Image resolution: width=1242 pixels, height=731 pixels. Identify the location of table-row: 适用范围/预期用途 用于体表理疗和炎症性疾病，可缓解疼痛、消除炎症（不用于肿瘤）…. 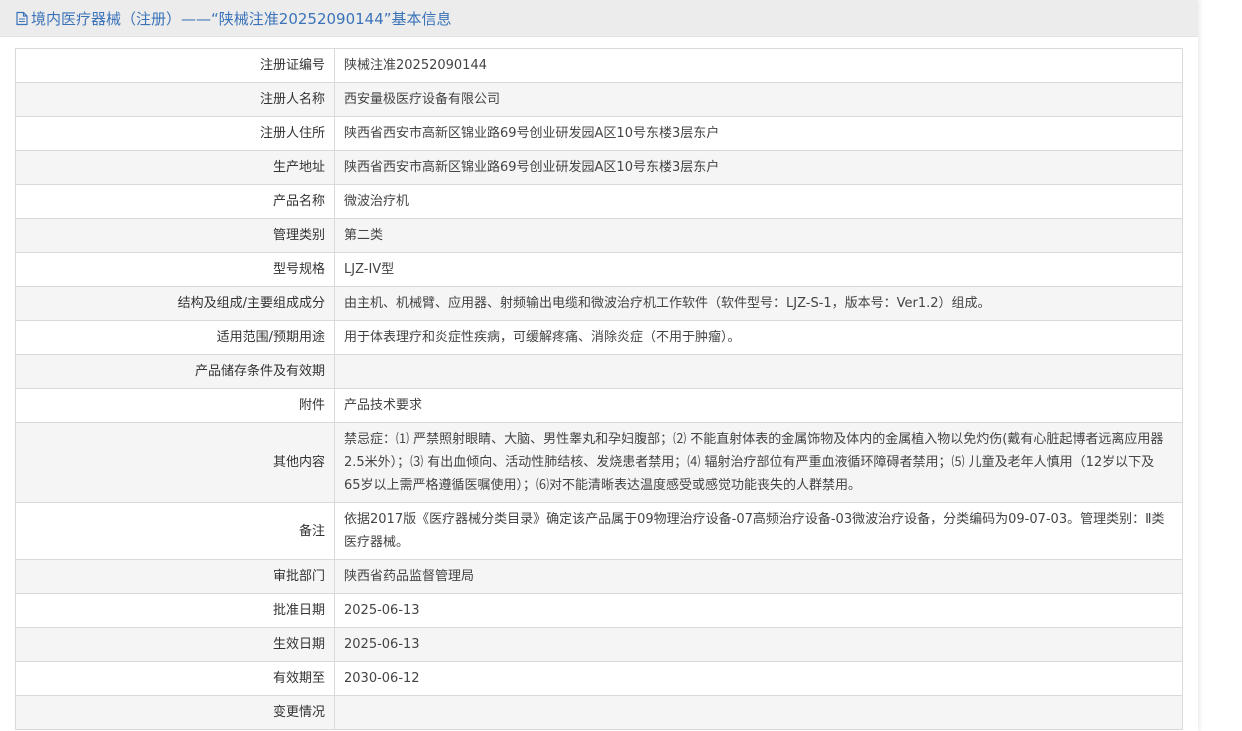
(599, 337).